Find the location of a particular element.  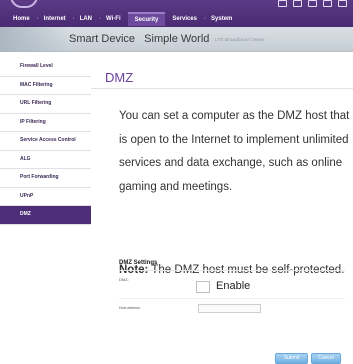

sidebar-item-url-filtering: URL Filtering is located at coordinates (45, 104).